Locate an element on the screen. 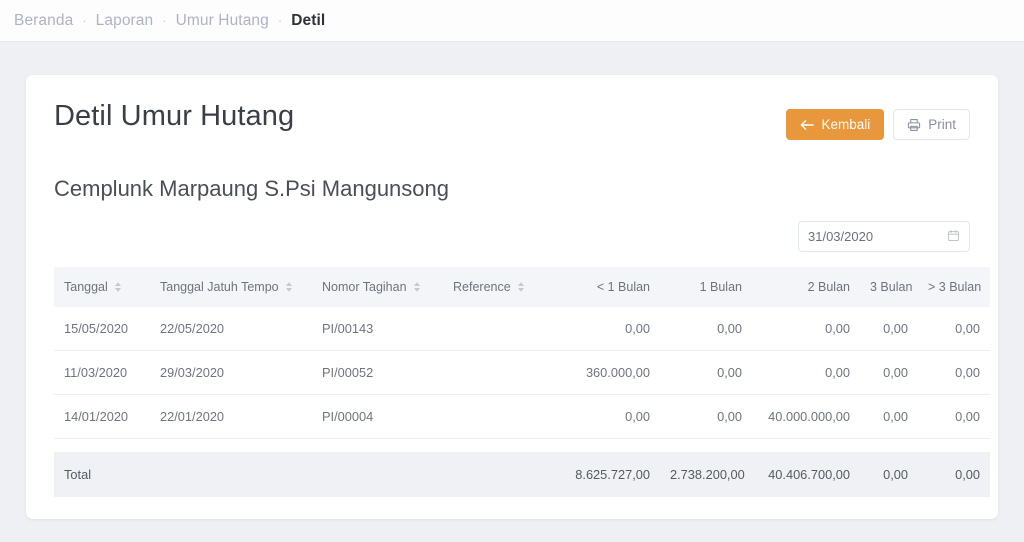  column-header-label: Reference is located at coordinates (482, 287).